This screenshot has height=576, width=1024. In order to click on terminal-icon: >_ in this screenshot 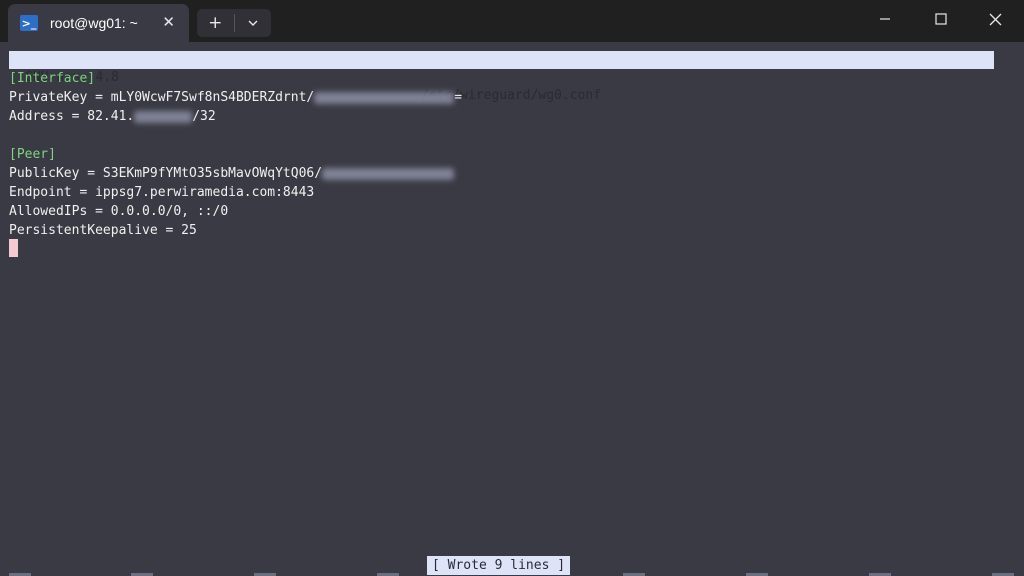, I will do `click(29, 23)`.